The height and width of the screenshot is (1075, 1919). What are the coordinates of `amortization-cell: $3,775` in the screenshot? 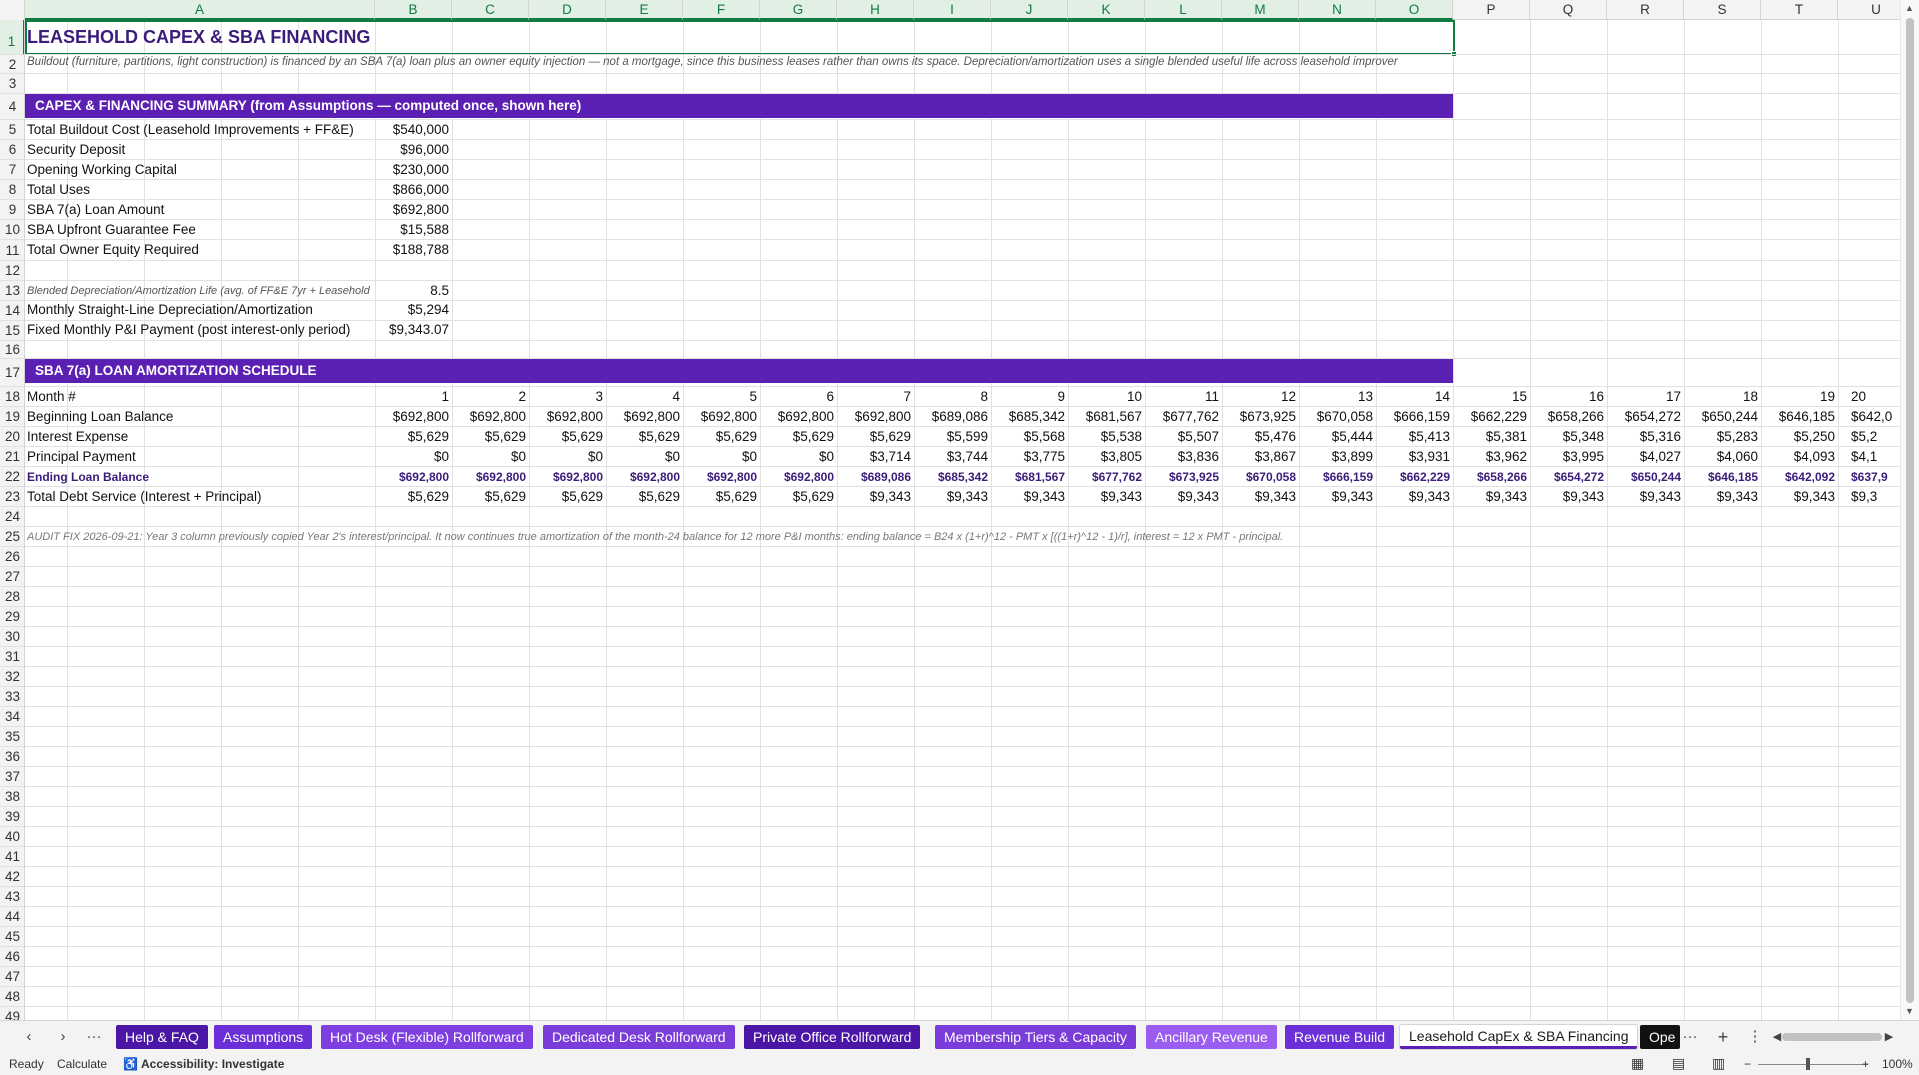 It's located at (1029, 457).